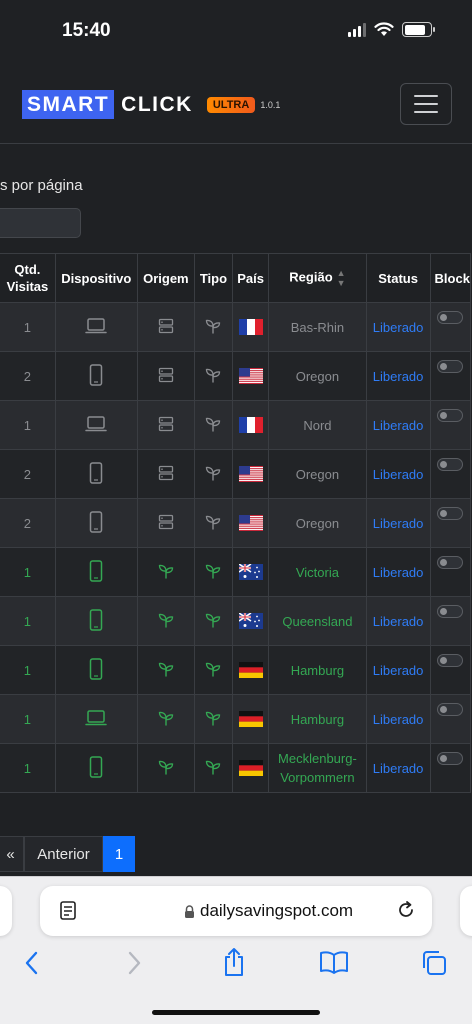 Image resolution: width=472 pixels, height=1024 pixels. I want to click on status-bar: 15:40, so click(236, 31).